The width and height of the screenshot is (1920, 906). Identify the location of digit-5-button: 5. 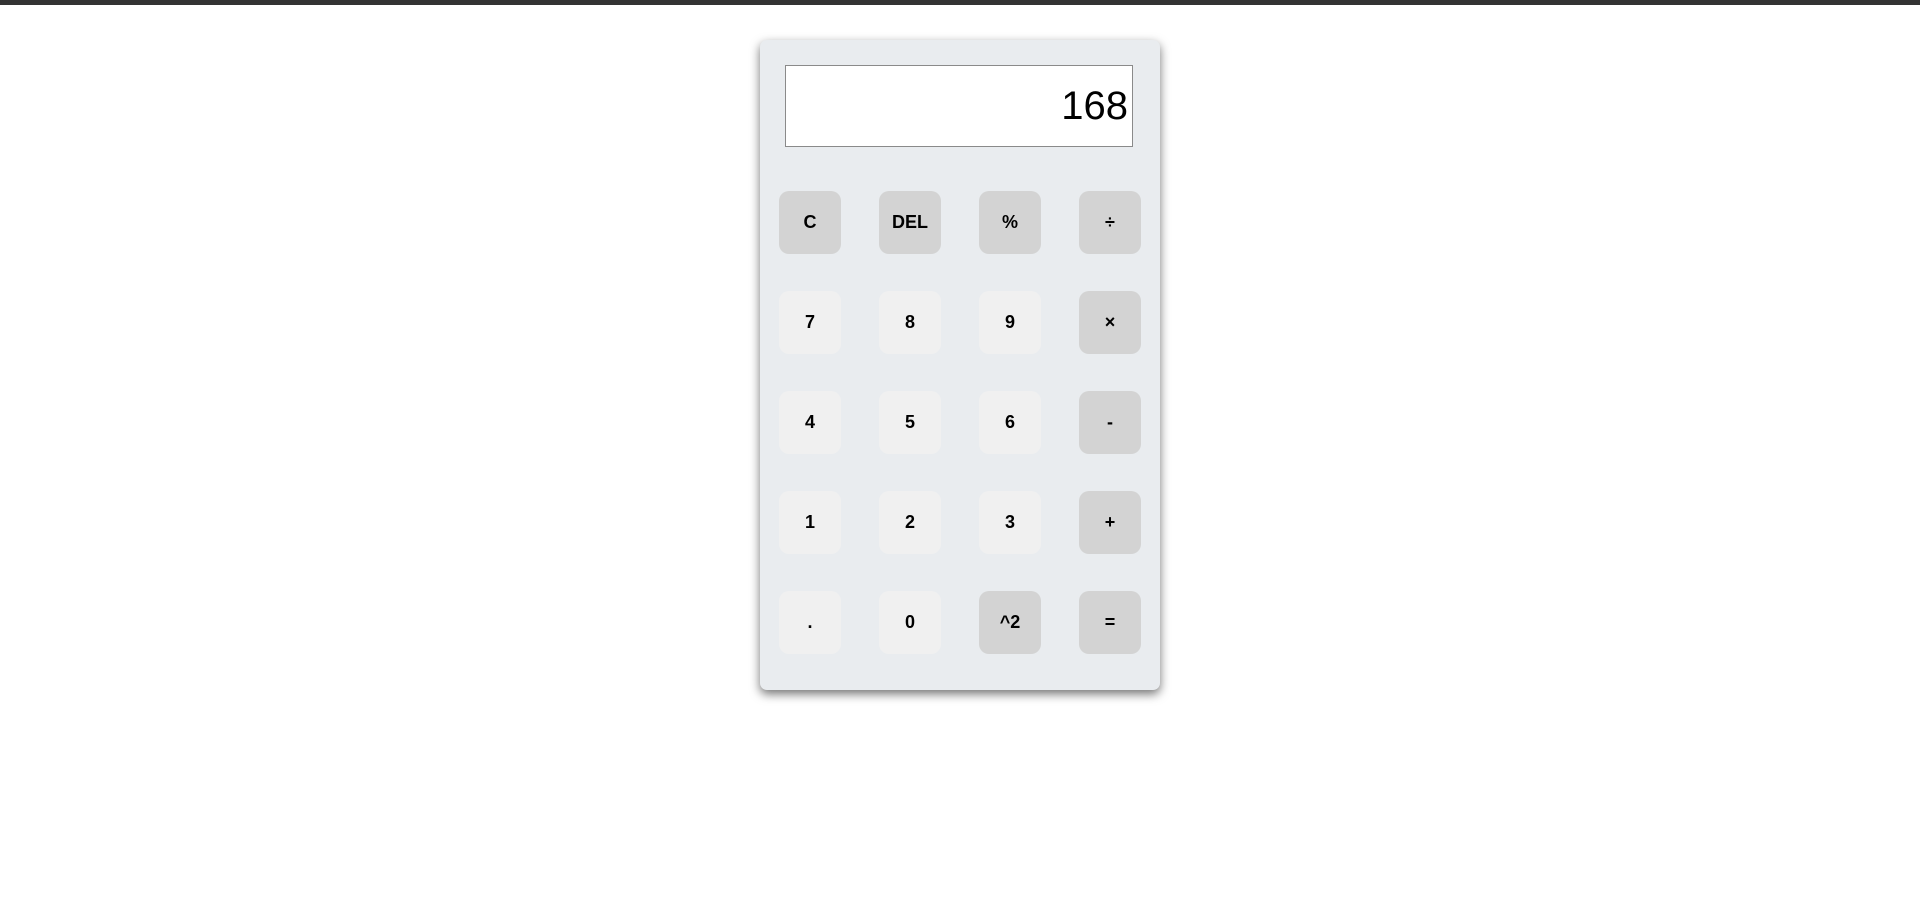
(910, 422).